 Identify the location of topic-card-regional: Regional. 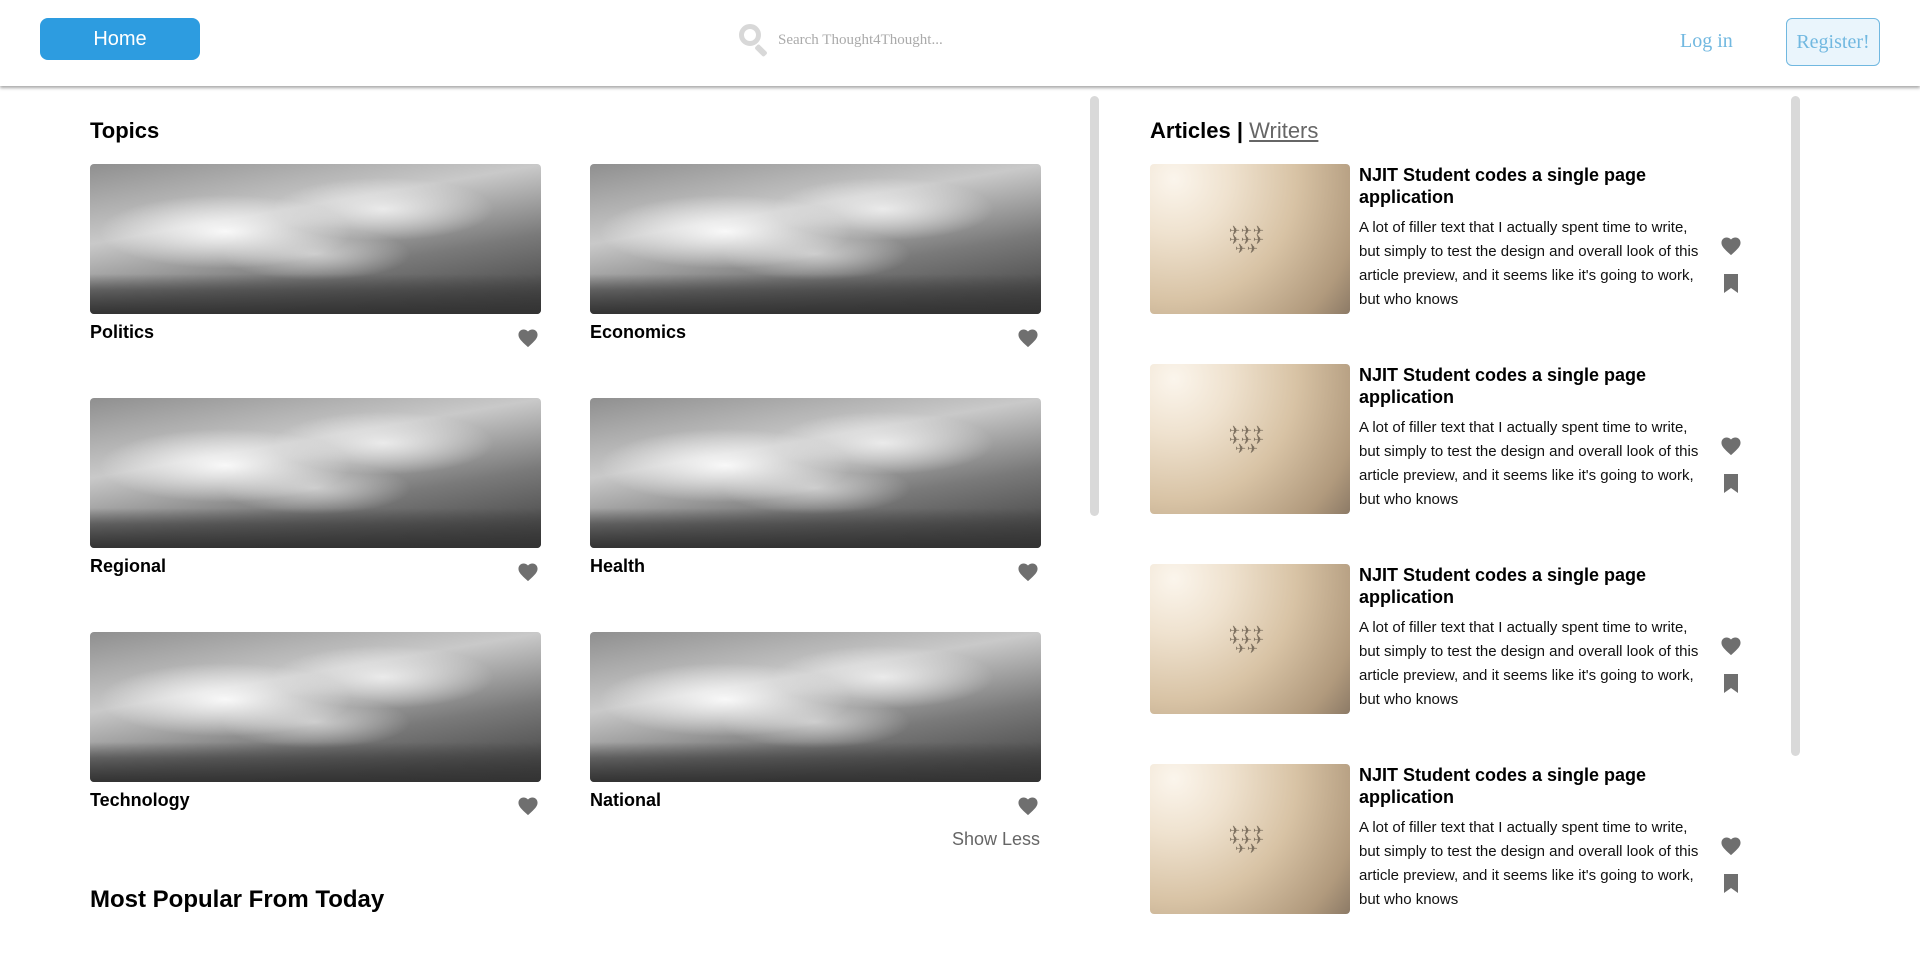
(315, 490).